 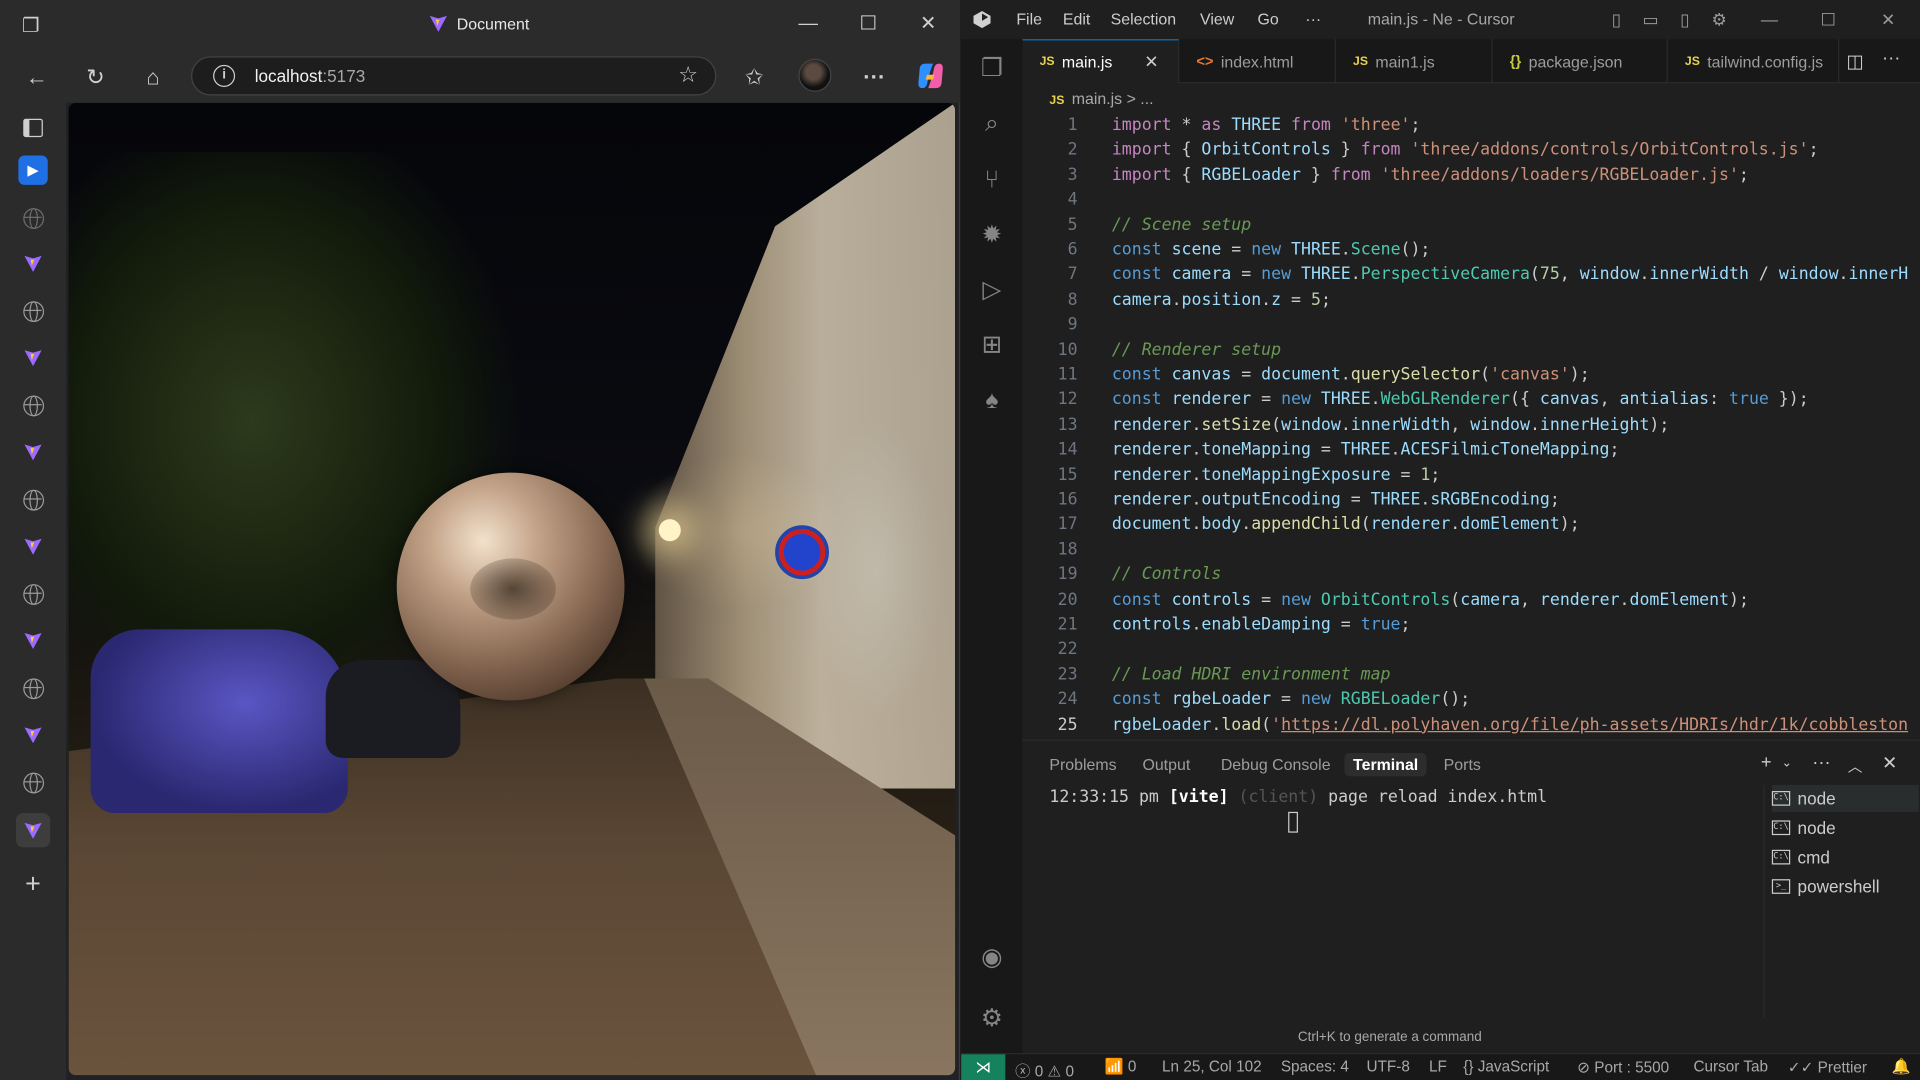 I want to click on sidebar-toggle-icon, so click(x=33, y=127).